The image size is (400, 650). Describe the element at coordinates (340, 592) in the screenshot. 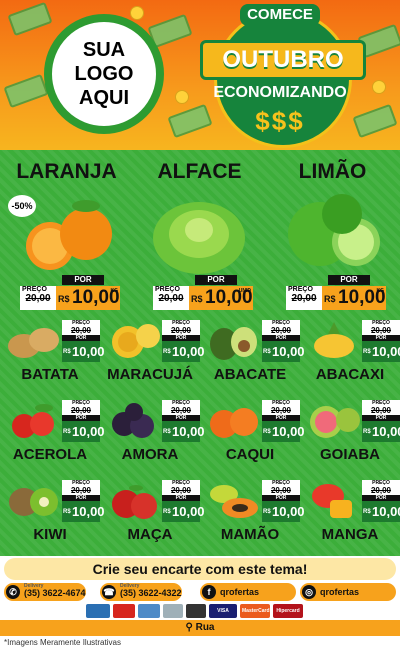

I see `contact-text: qrofertas` at that location.